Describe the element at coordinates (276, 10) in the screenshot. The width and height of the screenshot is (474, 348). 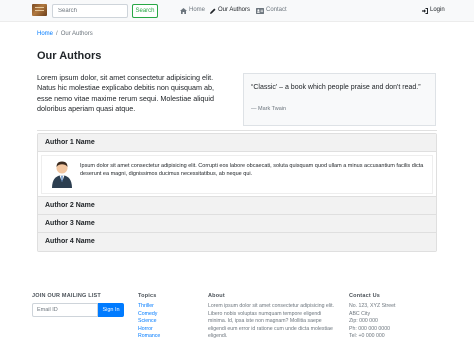
I see `nav-link-label: Contact` at that location.